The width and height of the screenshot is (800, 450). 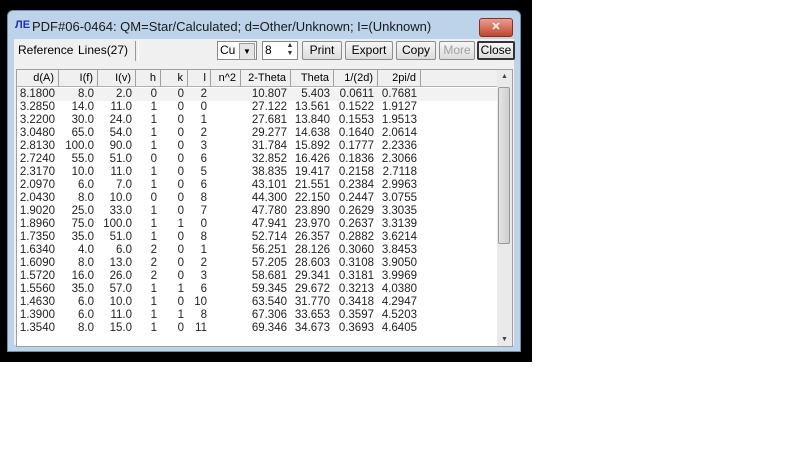 I want to click on scroll-down-icon: ▼, so click(x=504, y=339).